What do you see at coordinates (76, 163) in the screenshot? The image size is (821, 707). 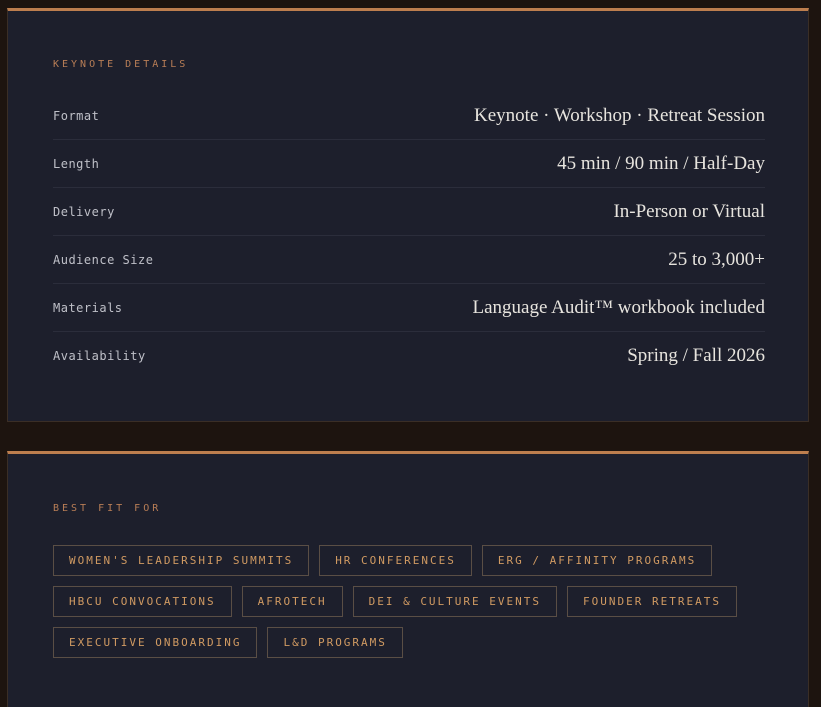 I see `detail-label: Length` at bounding box center [76, 163].